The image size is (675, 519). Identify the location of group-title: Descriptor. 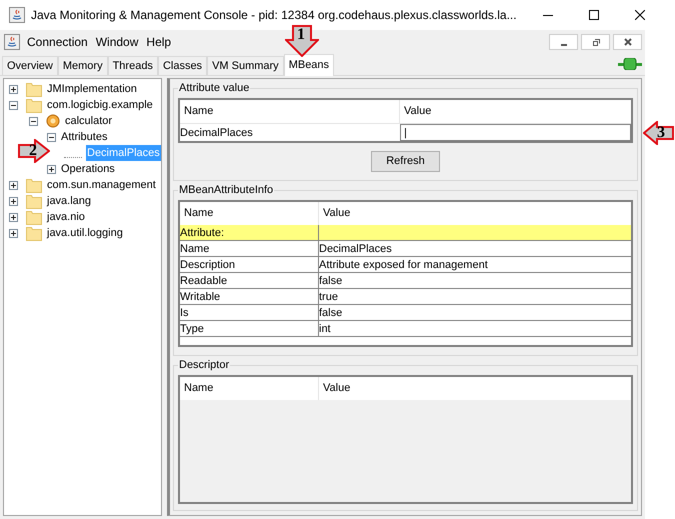
(204, 365).